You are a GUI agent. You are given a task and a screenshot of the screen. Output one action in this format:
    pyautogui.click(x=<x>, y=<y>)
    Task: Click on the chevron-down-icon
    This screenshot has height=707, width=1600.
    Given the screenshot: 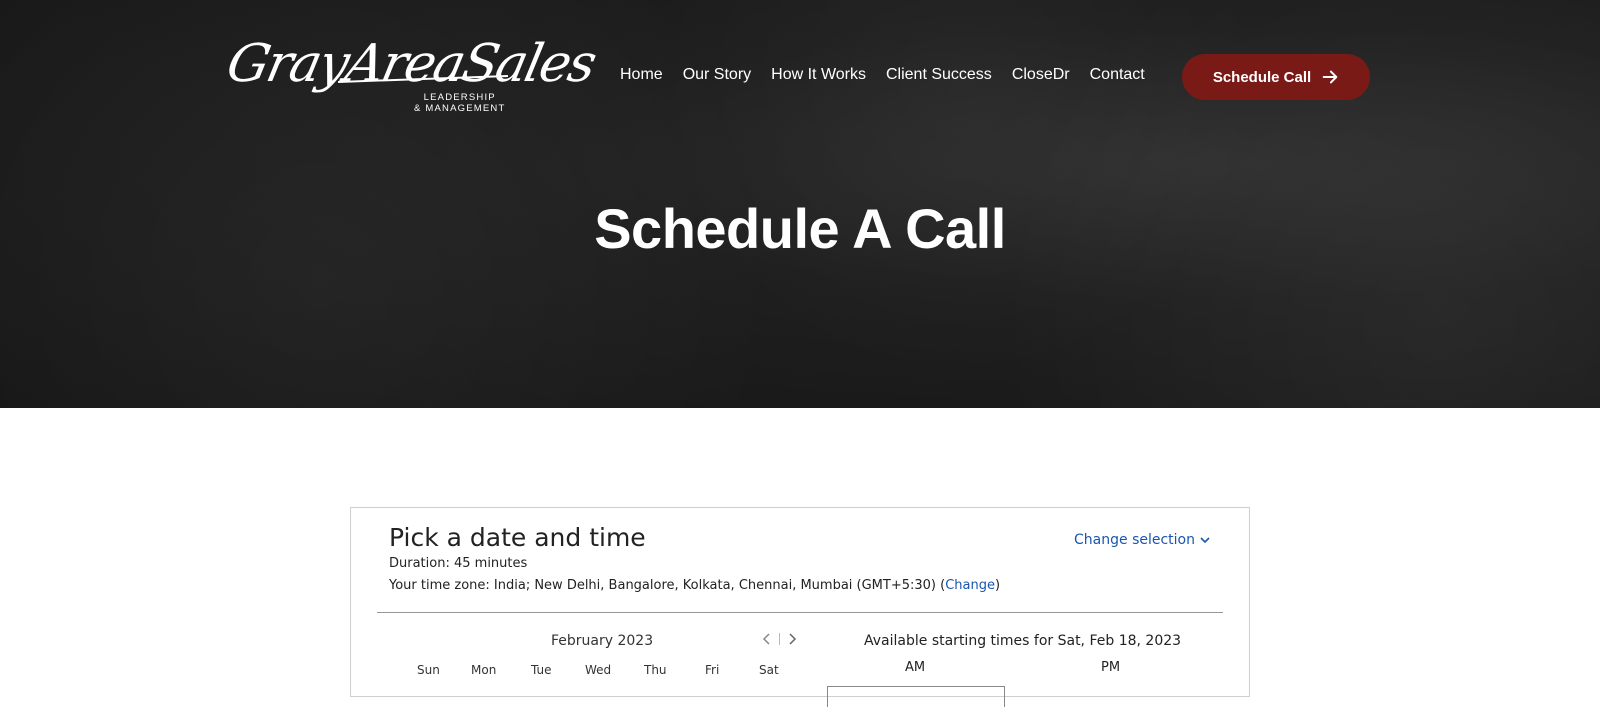 What is the action you would take?
    pyautogui.click(x=1205, y=540)
    